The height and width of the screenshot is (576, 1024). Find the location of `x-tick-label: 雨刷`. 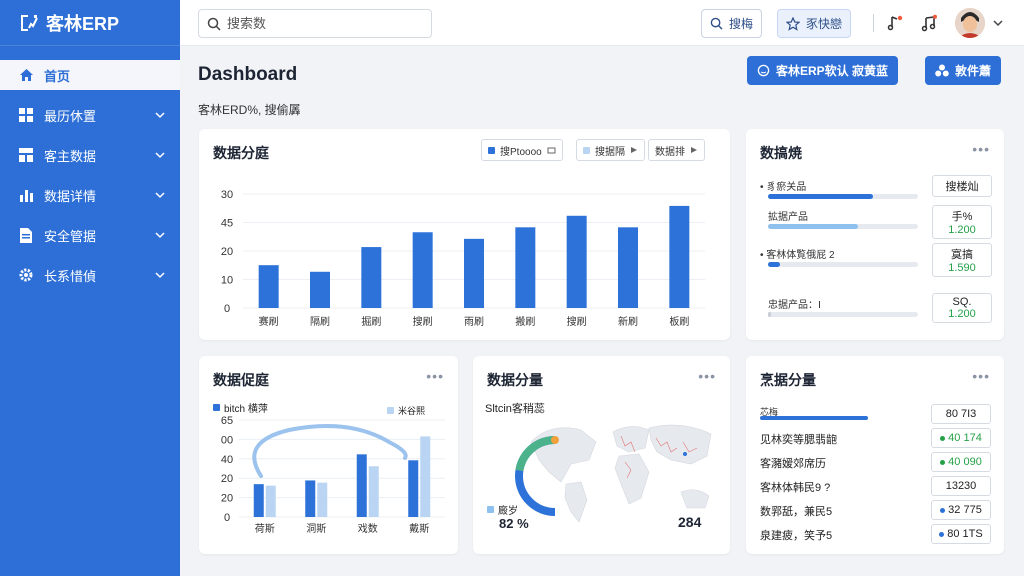

x-tick-label: 雨刷 is located at coordinates (474, 322).